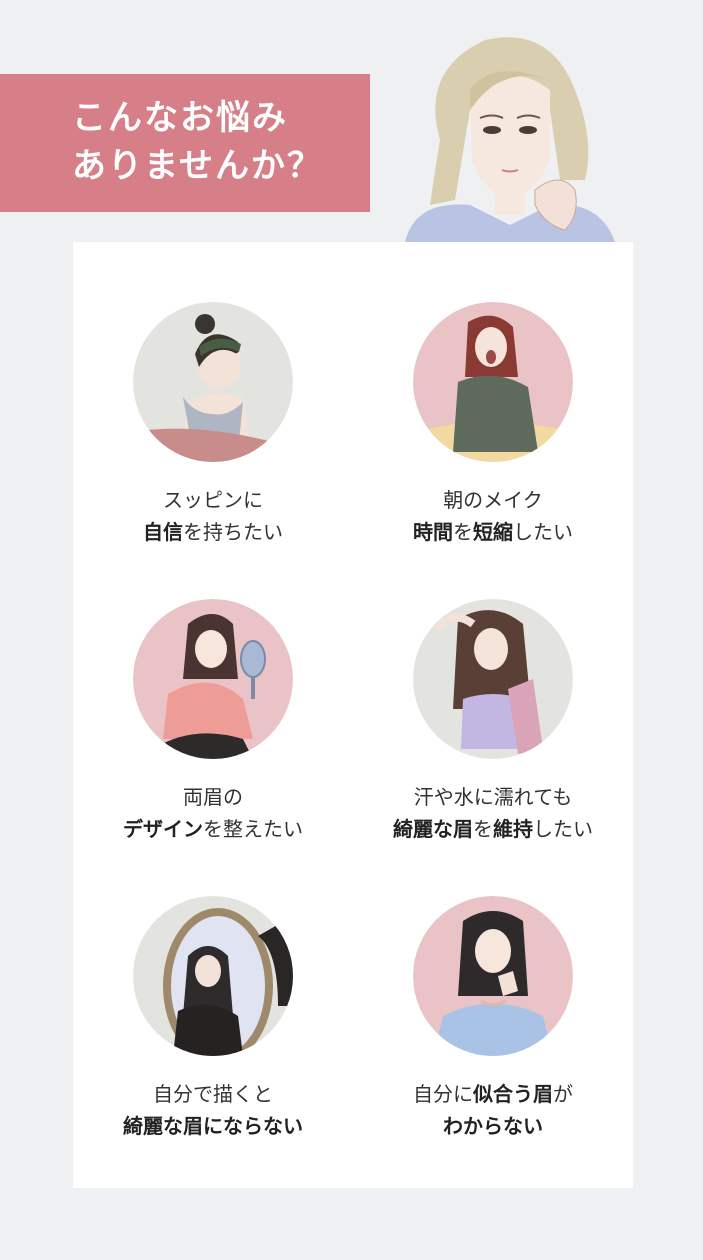 This screenshot has height=1260, width=703. What do you see at coordinates (197, 166) in the screenshot?
I see `header-title-line2: ありませんか？` at bounding box center [197, 166].